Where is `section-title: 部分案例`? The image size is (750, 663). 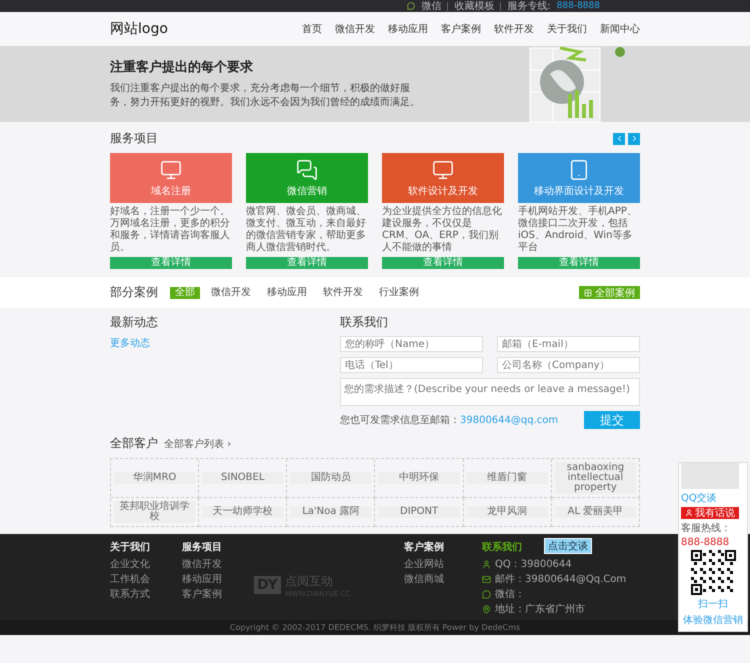
section-title: 部分案例 is located at coordinates (134, 292).